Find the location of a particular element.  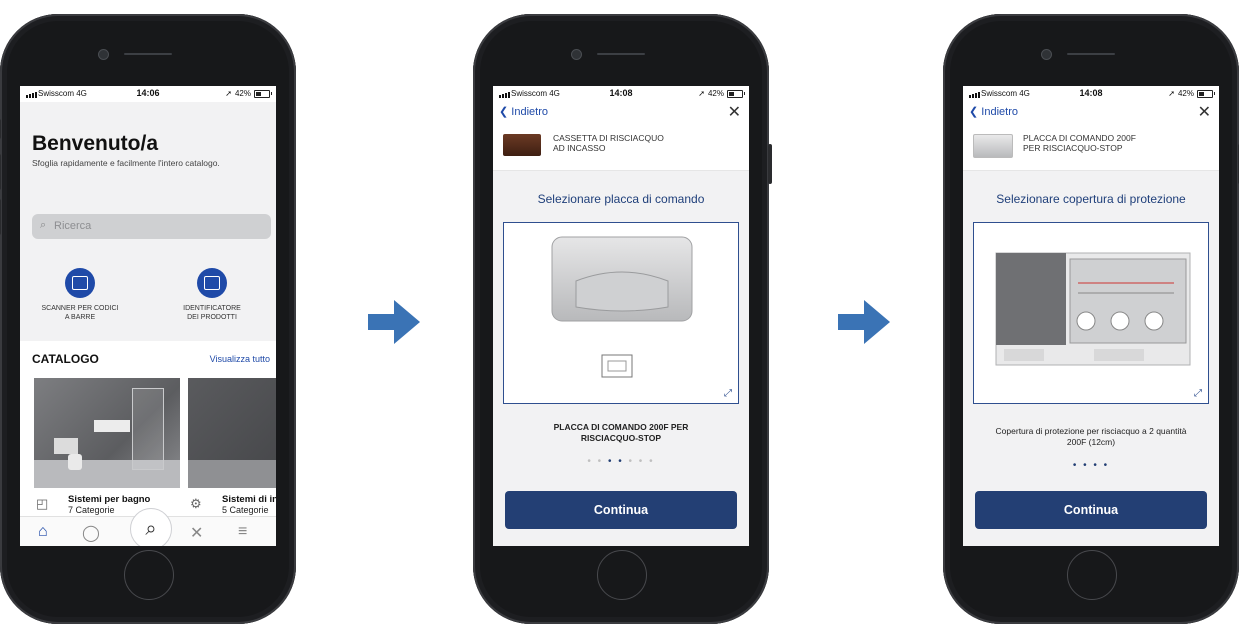

caption-line2: RISCIACQUO-STOP is located at coordinates (621, 438).